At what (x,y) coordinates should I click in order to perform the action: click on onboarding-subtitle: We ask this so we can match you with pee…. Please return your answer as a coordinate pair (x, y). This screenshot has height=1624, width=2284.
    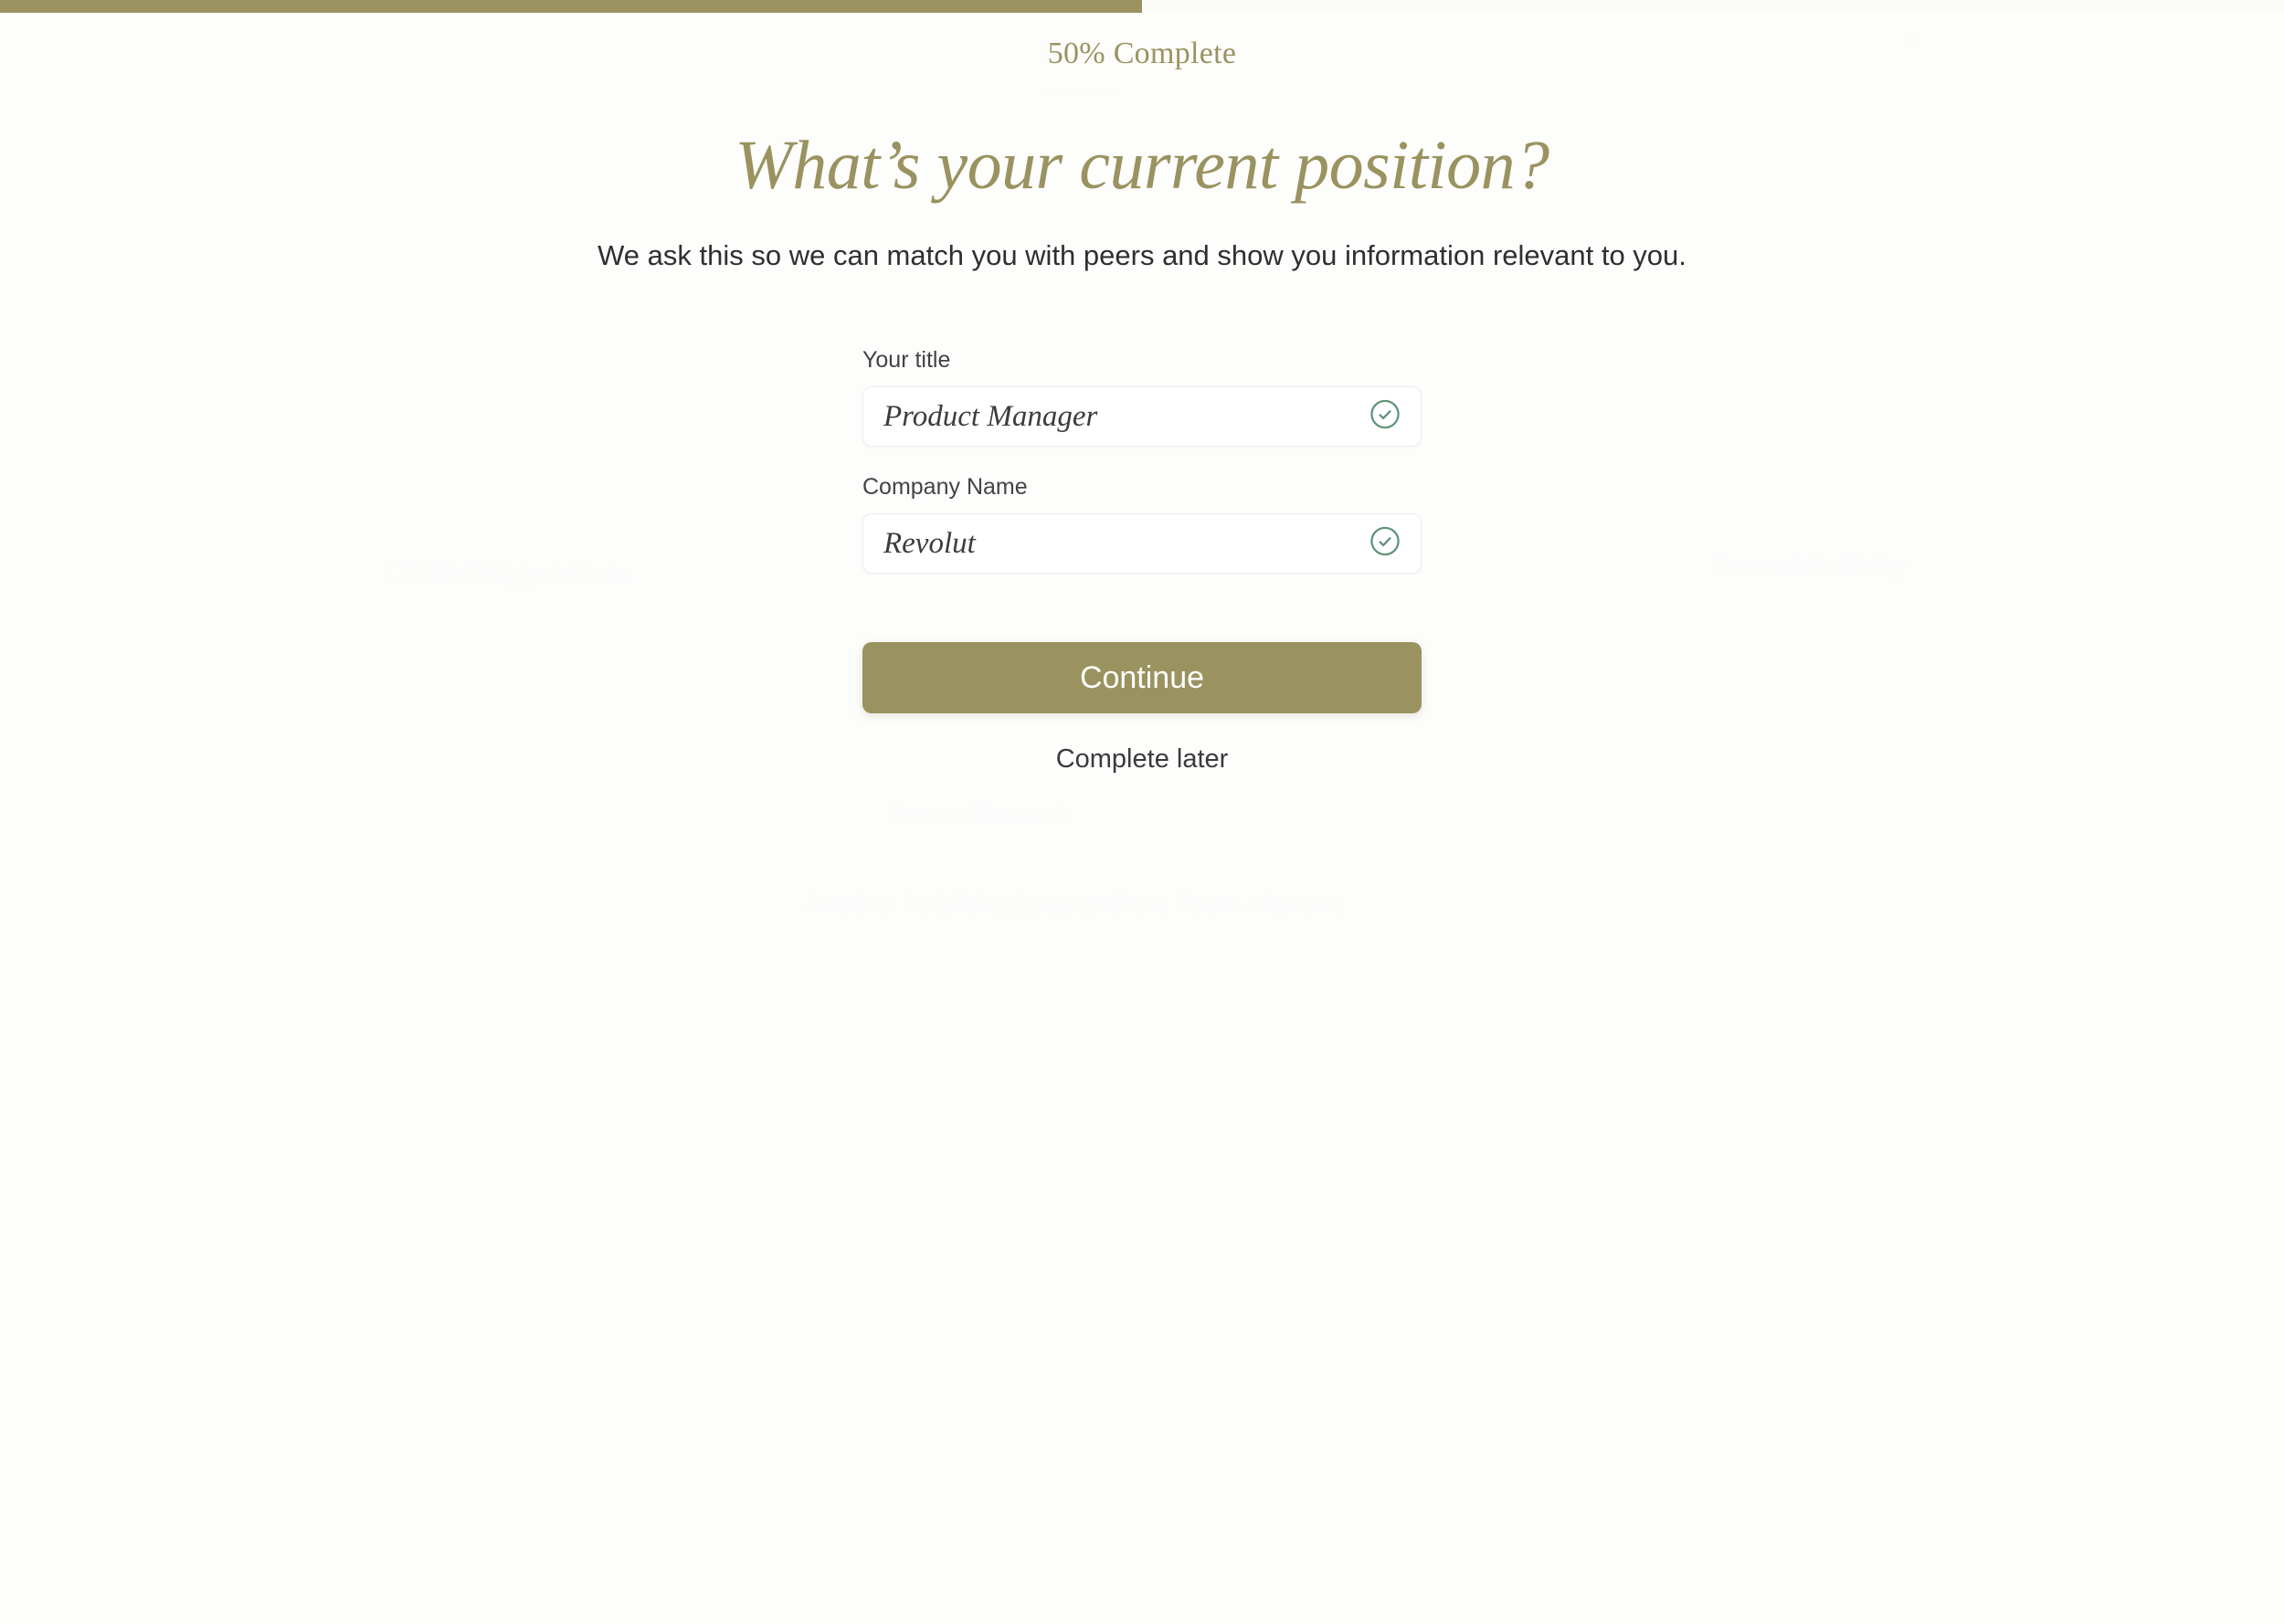
    Looking at the image, I should click on (1142, 254).